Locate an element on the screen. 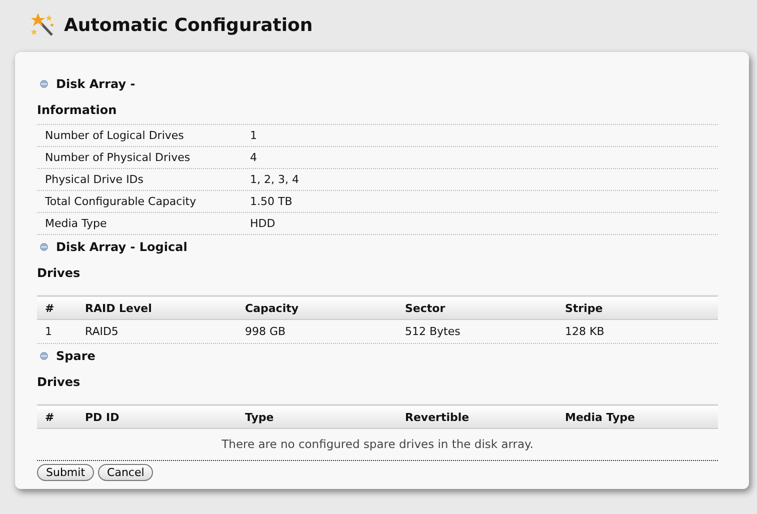 This screenshot has height=514, width=757. info-value: HDD is located at coordinates (263, 223).